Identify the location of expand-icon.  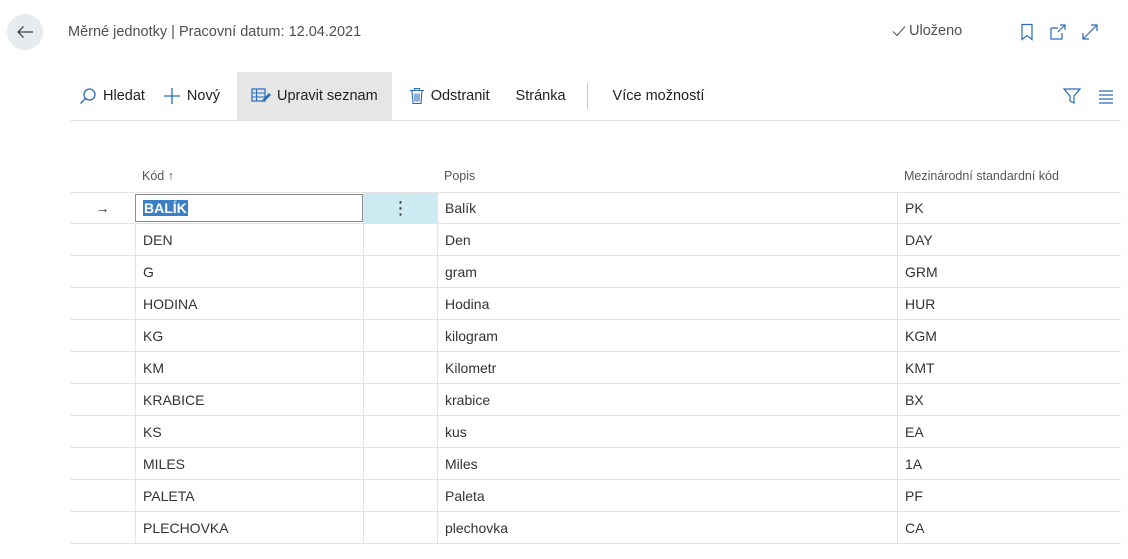
(1090, 32).